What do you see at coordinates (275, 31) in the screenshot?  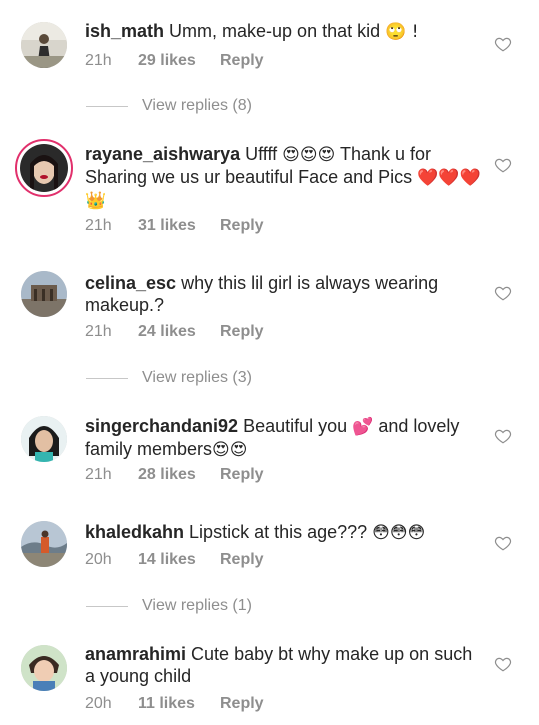 I see `comment-text: Umm, make-up on that kid` at bounding box center [275, 31].